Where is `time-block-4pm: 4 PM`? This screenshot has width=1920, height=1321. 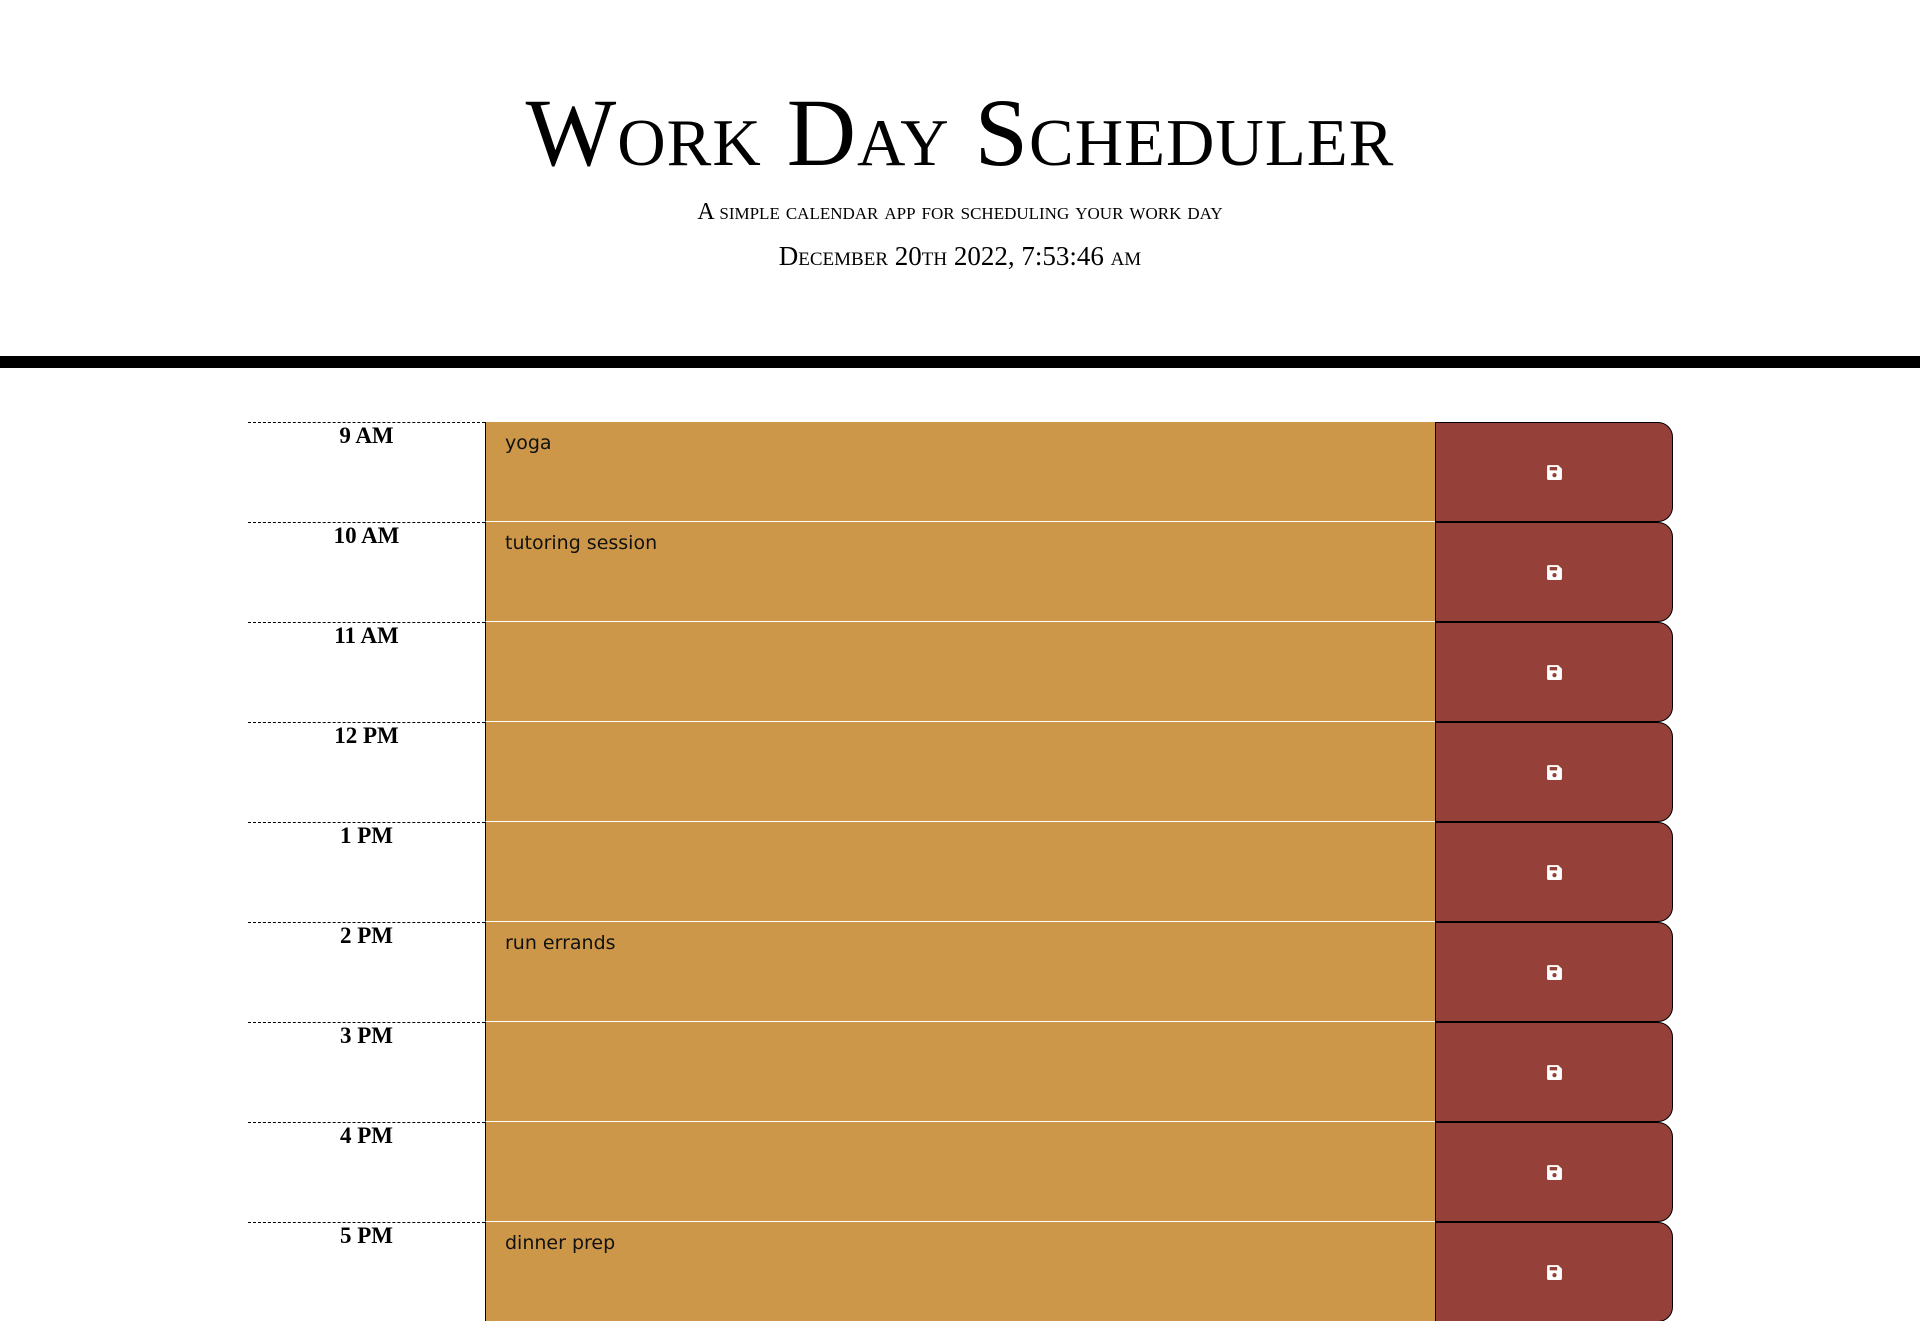 time-block-4pm: 4 PM is located at coordinates (960, 1172).